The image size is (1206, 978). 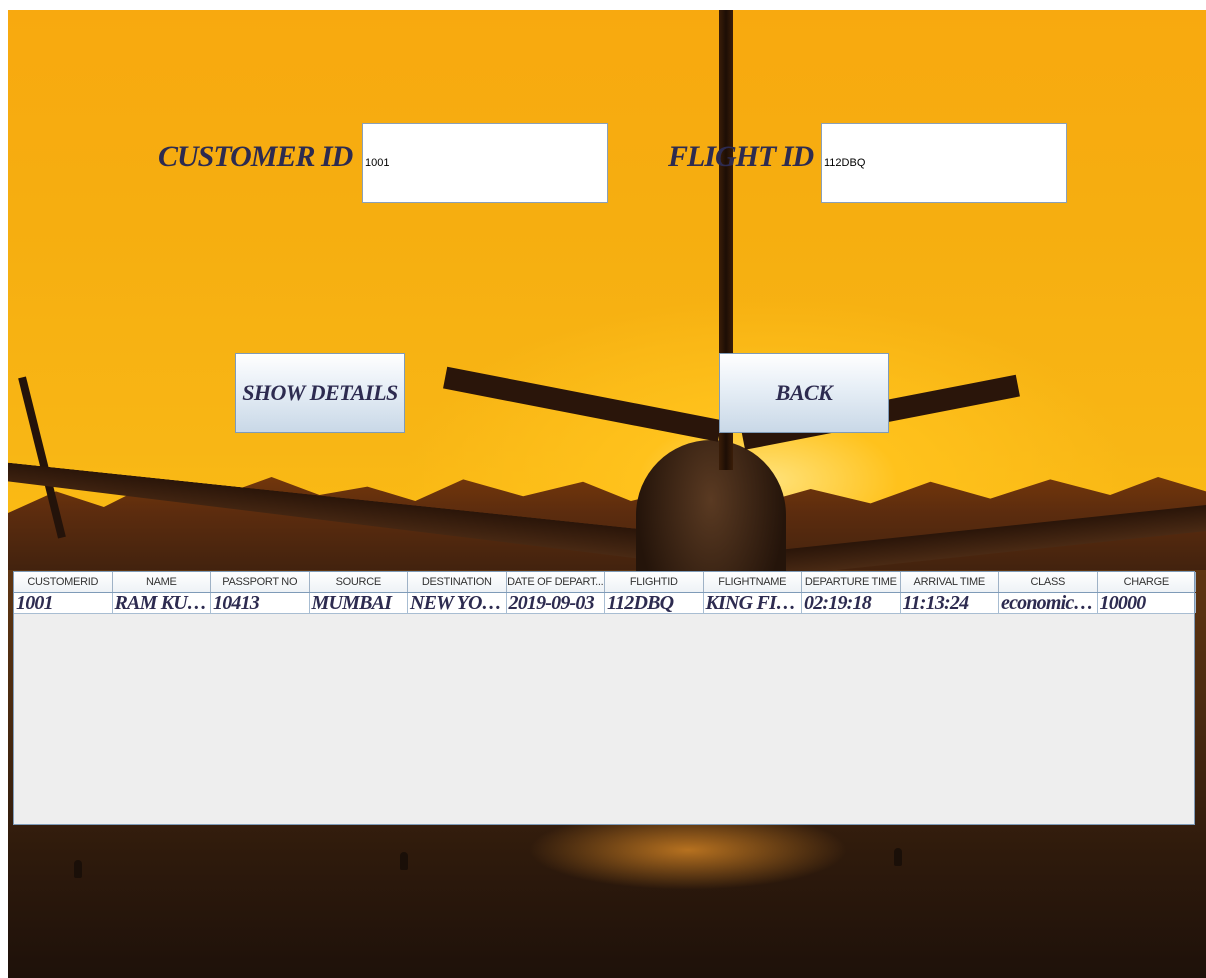 I want to click on column-header-customerid: CUSTOMERID, so click(x=63, y=582).